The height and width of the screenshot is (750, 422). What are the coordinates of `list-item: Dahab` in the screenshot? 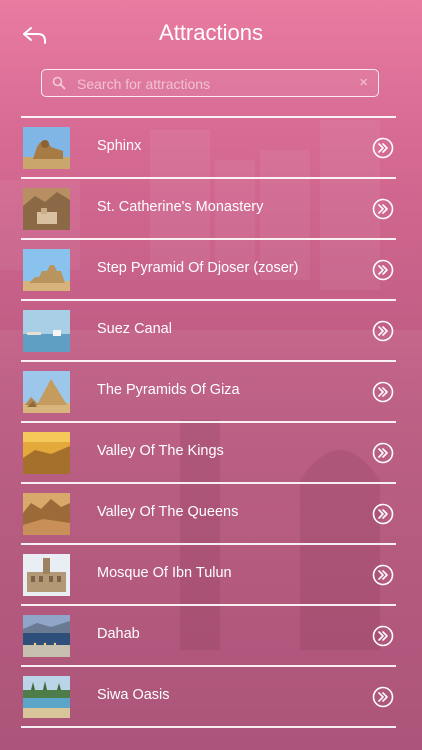 It's located at (208, 636).